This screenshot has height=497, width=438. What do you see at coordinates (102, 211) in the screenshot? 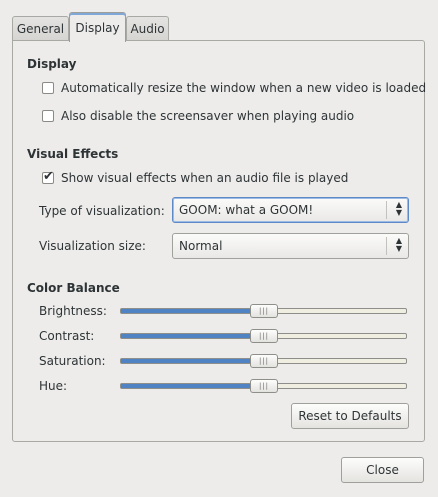
I see `visualization-type-label: Type of visualization:` at bounding box center [102, 211].